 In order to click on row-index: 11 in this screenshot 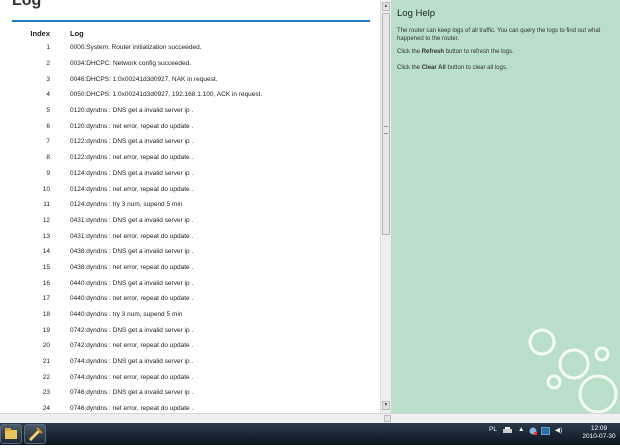, I will do `click(46, 205)`.